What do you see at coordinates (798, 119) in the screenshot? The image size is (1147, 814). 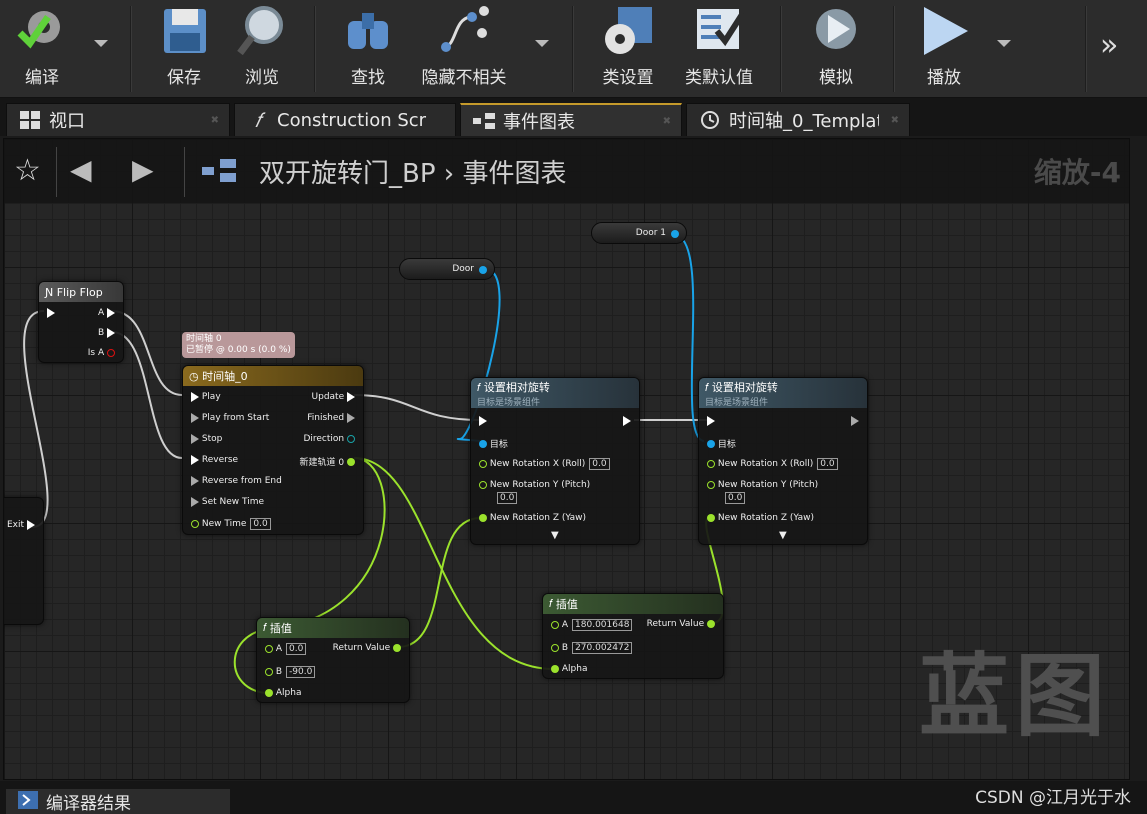 I see `tab-timeline-template: 时间轴_0_Template ✖` at bounding box center [798, 119].